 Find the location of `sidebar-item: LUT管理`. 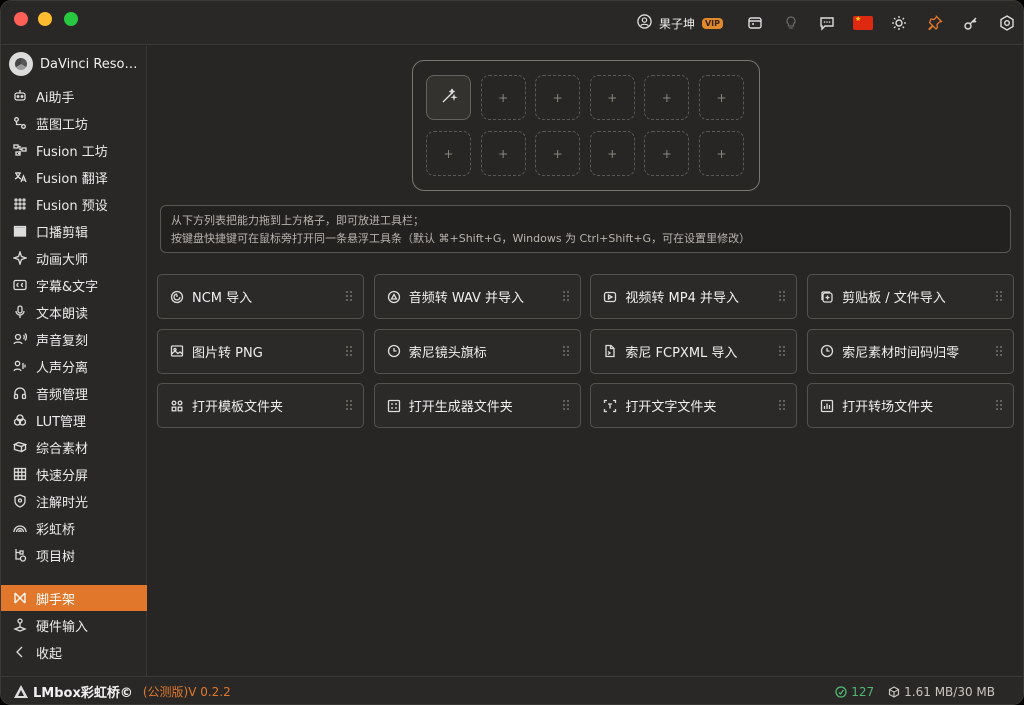

sidebar-item: LUT管理 is located at coordinates (74, 420).